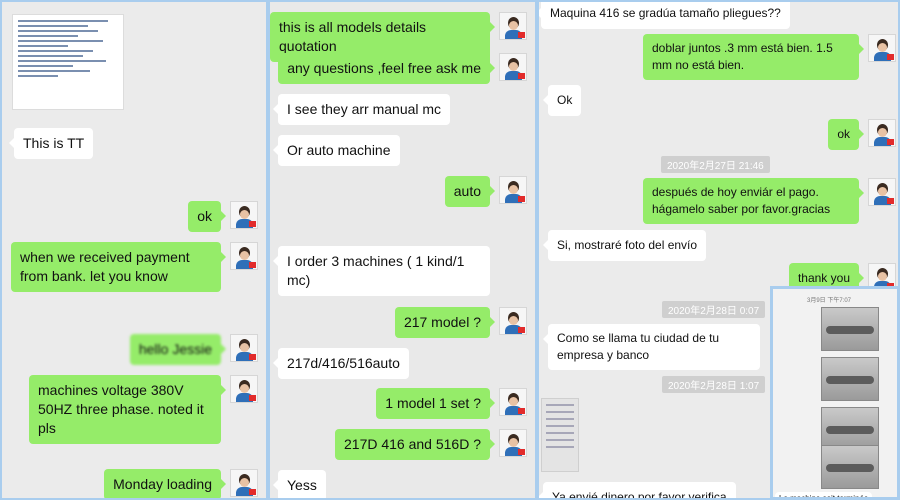 Image resolution: width=900 pixels, height=500 pixels. I want to click on message-row: Si, mostraré foto del envío, so click(624, 245).